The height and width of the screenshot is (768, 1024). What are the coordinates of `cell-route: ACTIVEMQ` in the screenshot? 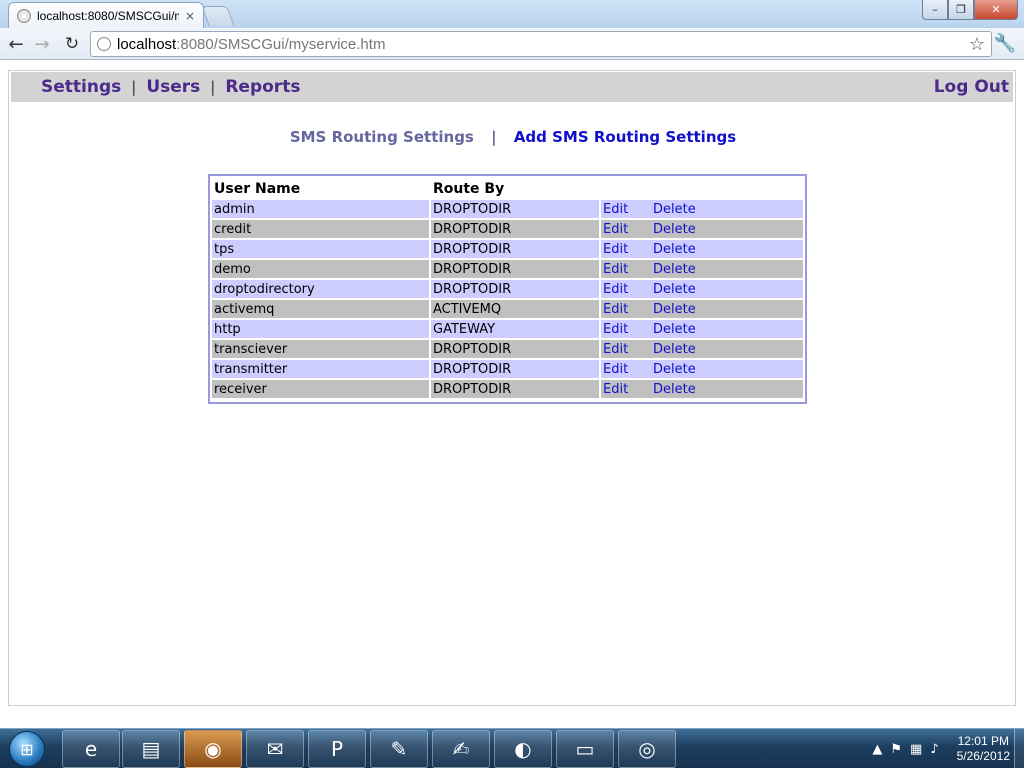 It's located at (516, 309).